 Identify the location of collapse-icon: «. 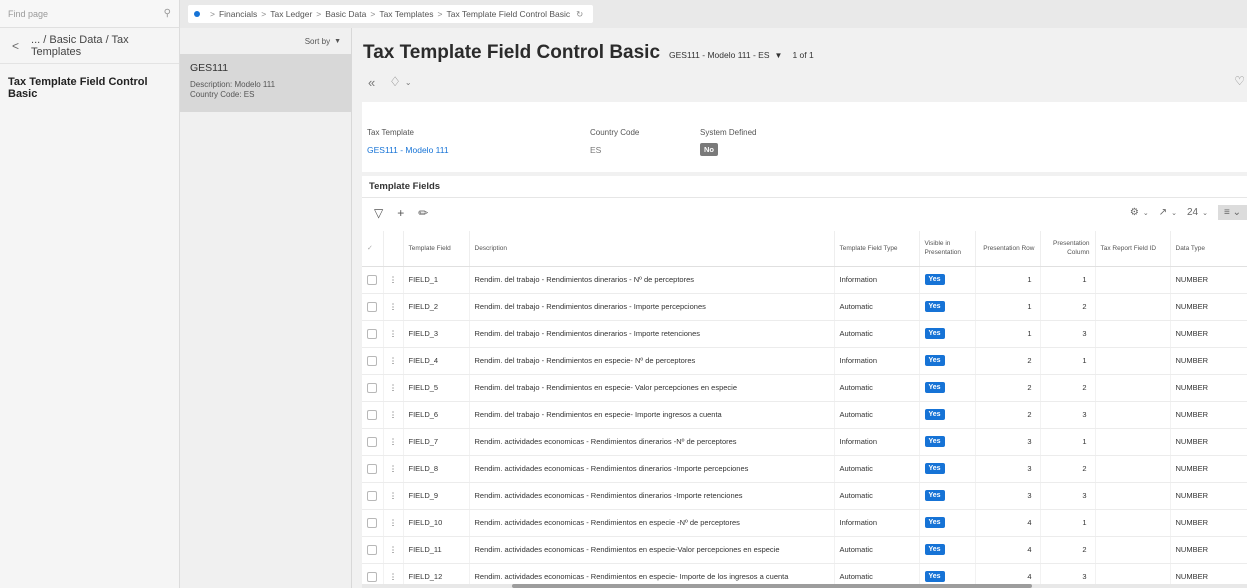
(371, 82).